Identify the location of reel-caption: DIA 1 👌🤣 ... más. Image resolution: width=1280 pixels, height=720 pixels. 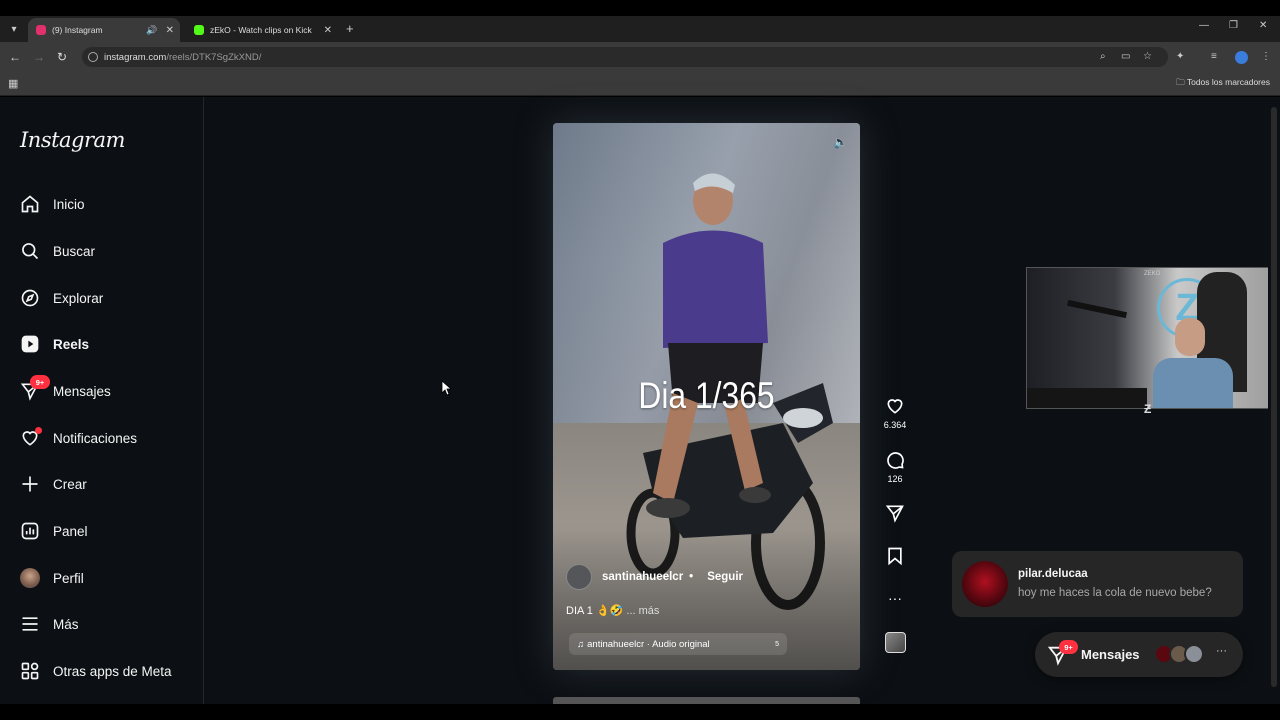
(612, 610).